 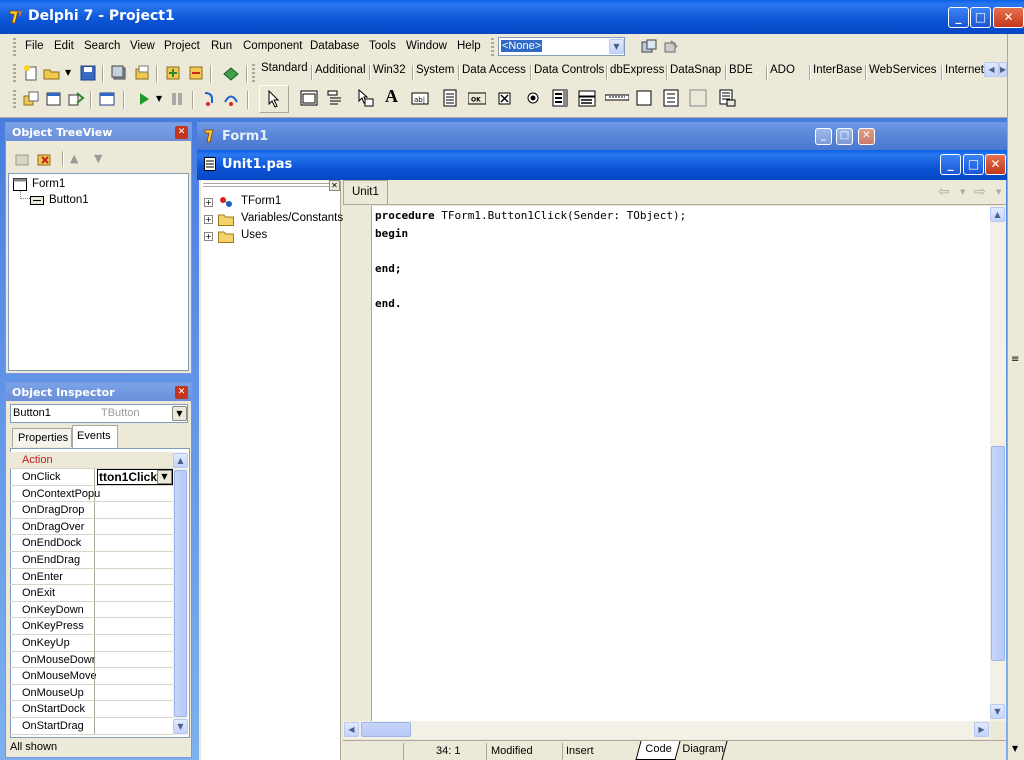 I want to click on menu-view: View, so click(x=142, y=48).